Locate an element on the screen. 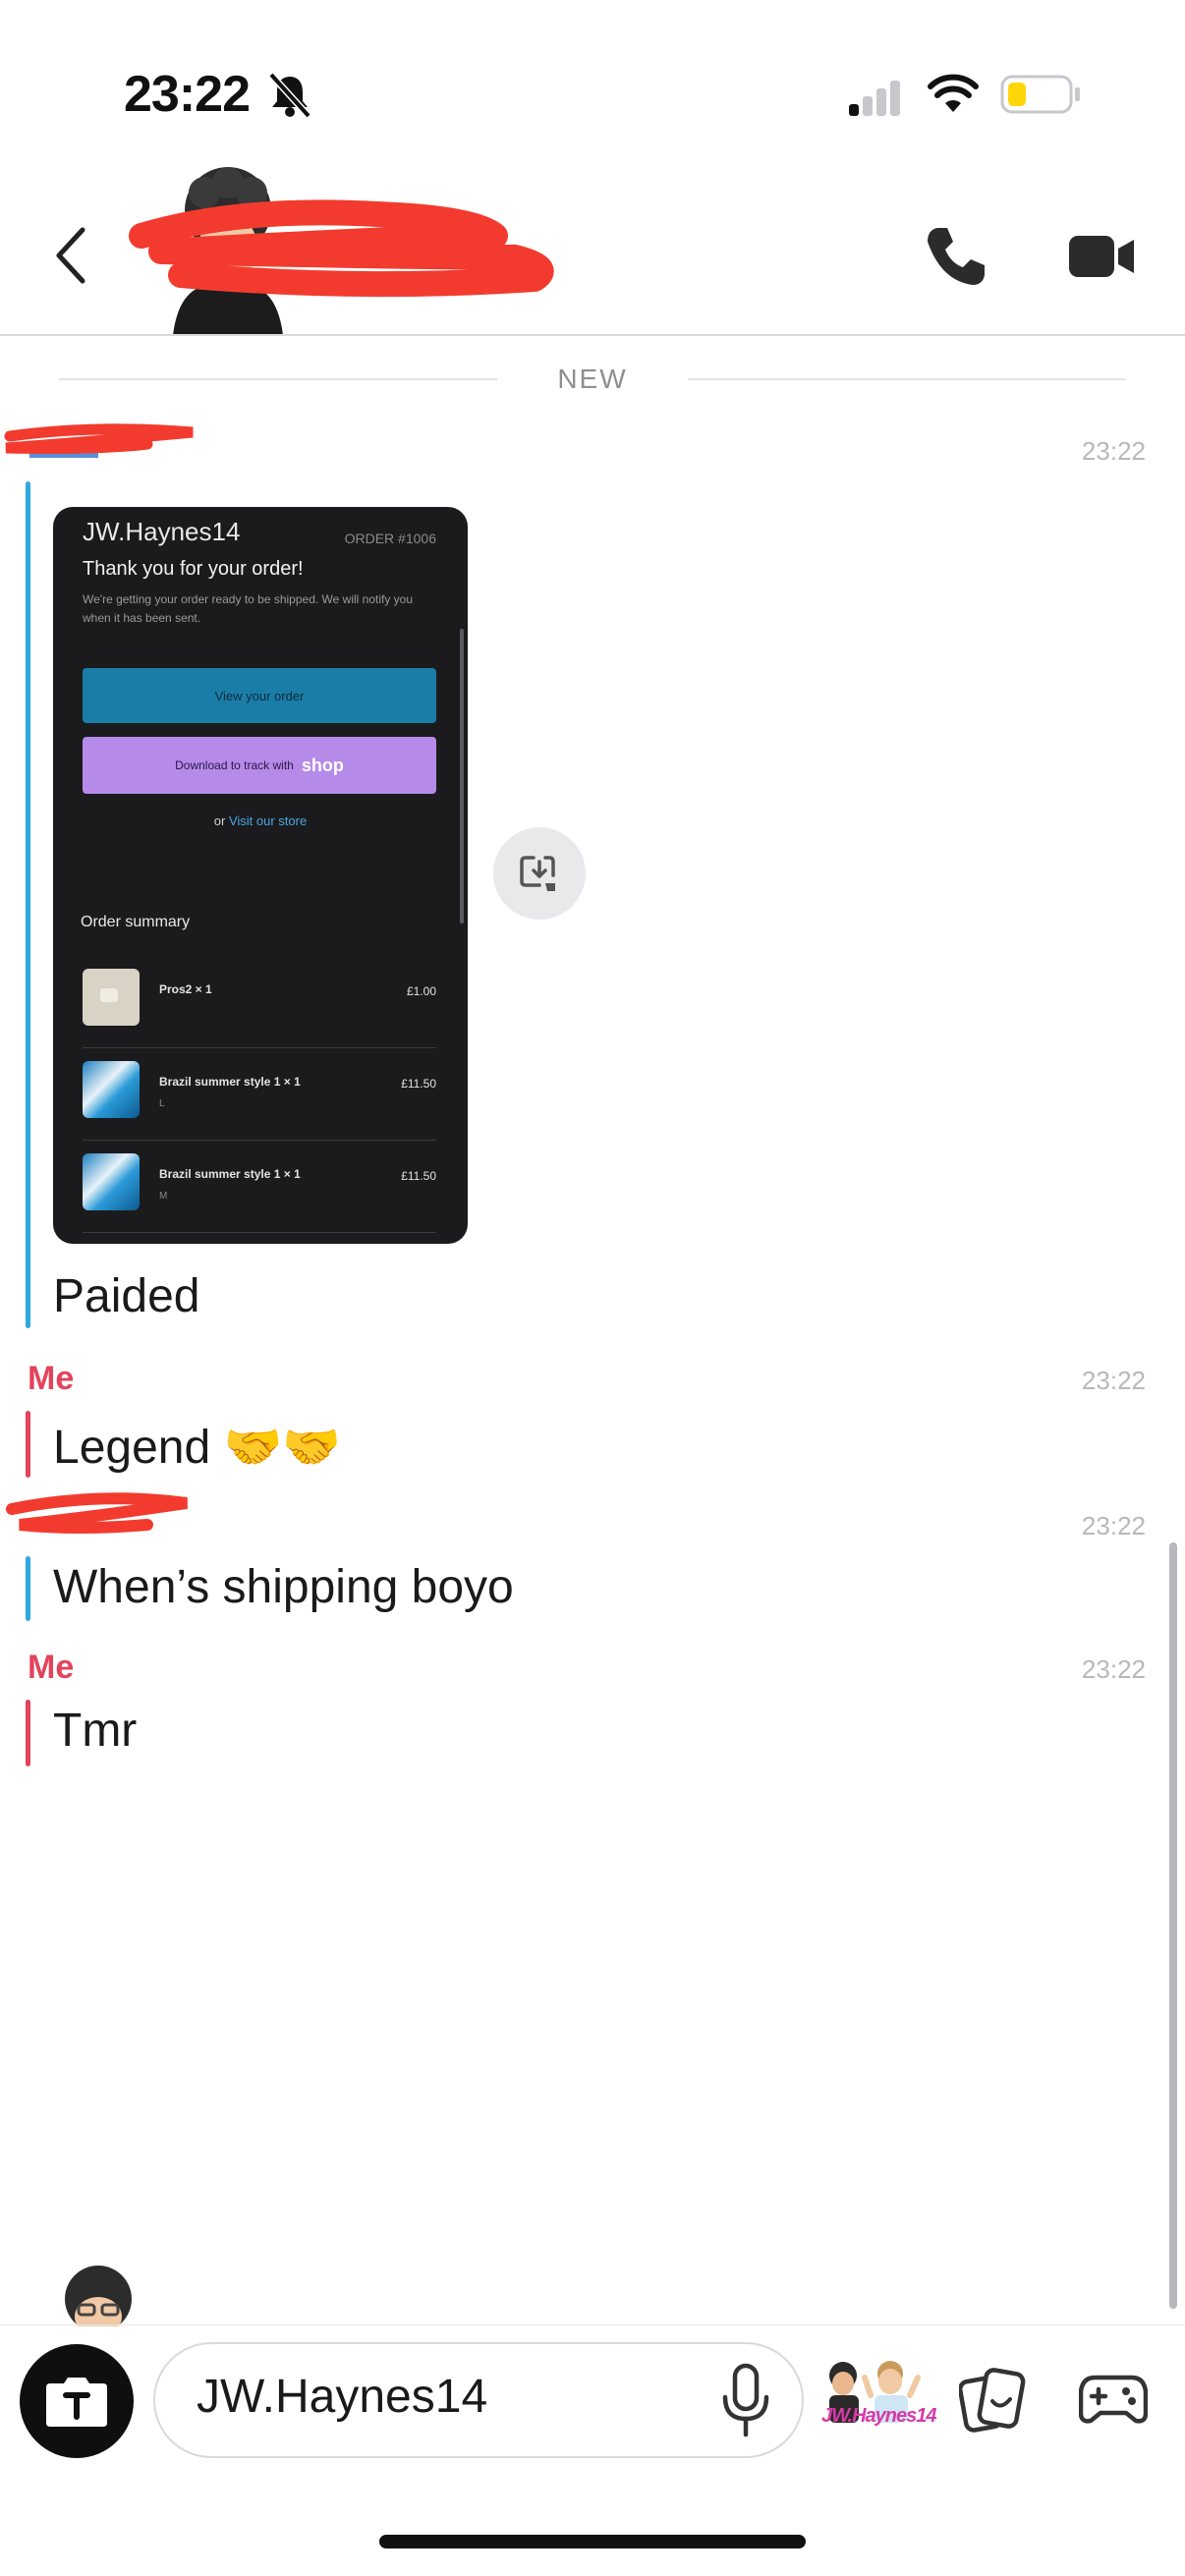  phone-call-icon is located at coordinates (956, 256).